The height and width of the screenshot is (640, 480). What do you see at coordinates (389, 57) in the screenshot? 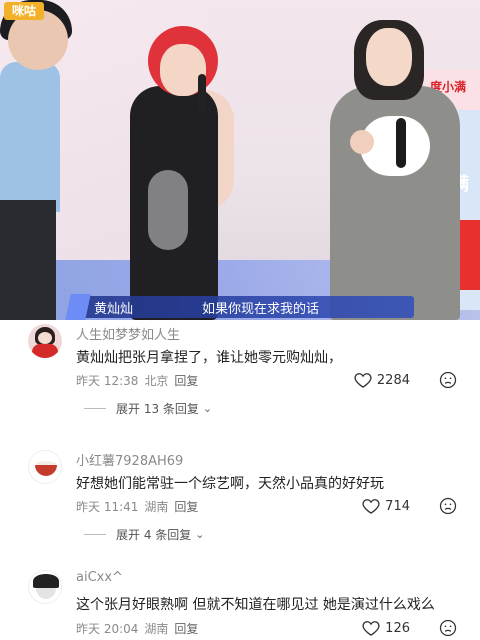
I see `person-right-head` at bounding box center [389, 57].